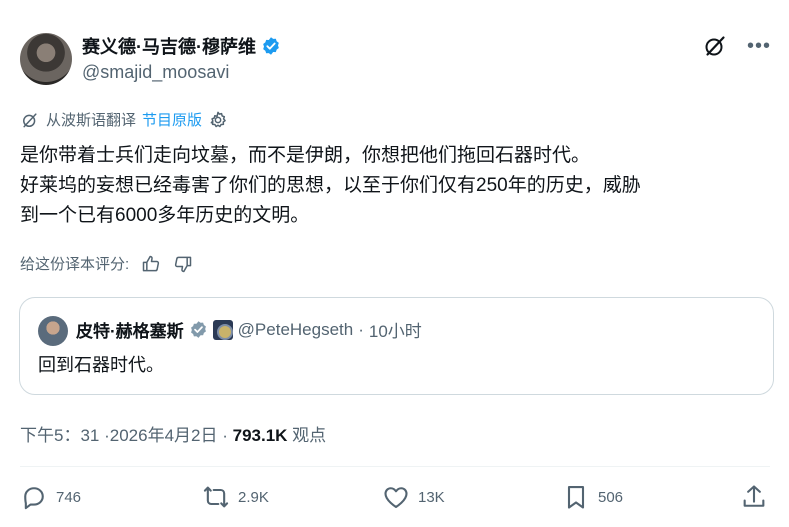 This screenshot has height=527, width=789. I want to click on share-button, so click(754, 497).